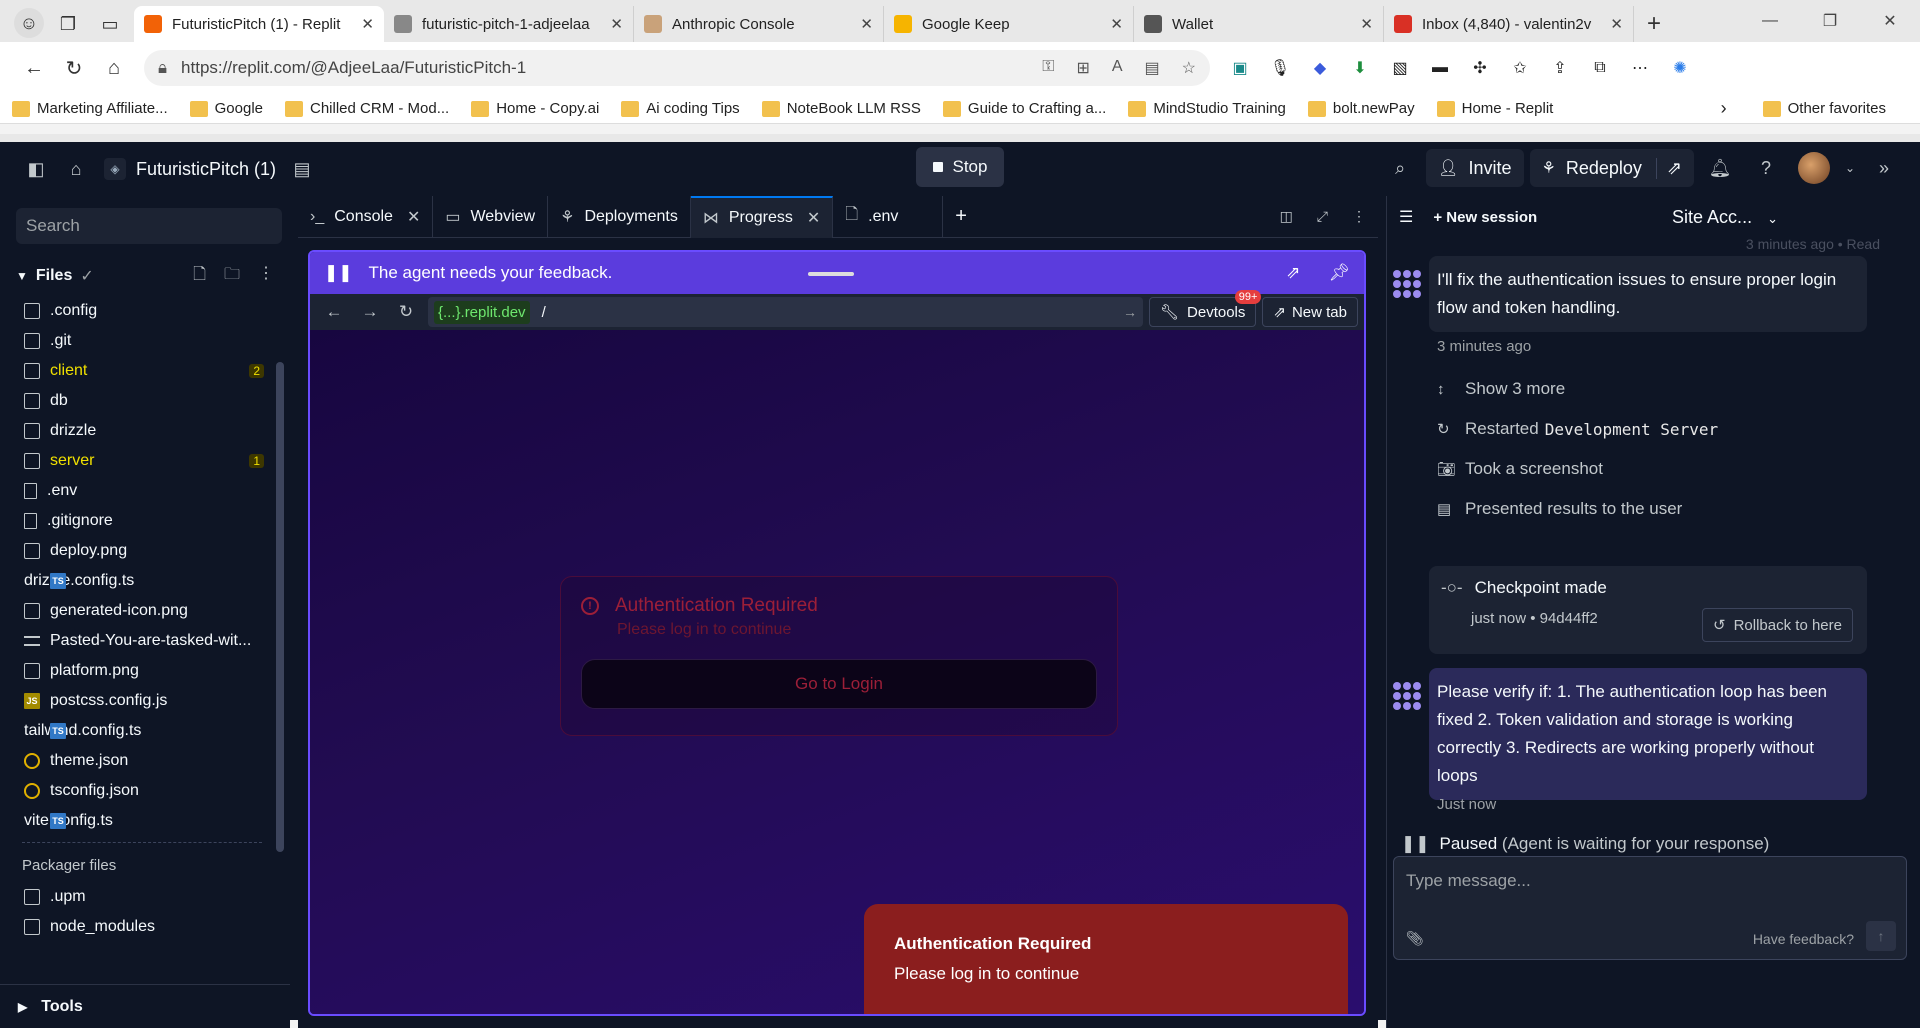  I want to click on file-tree-item: TS vite.config.ts, so click(144, 821).